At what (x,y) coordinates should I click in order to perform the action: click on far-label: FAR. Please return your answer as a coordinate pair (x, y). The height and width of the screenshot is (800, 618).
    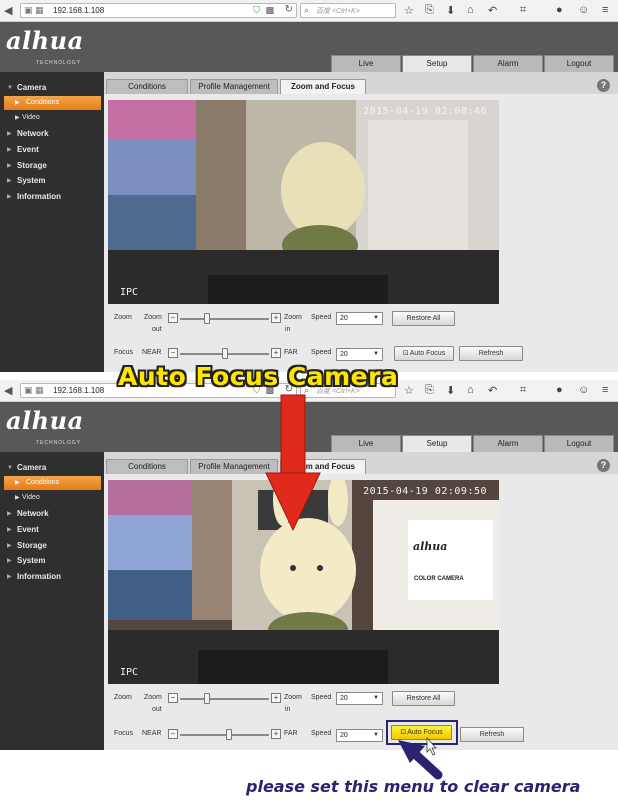
    Looking at the image, I should click on (291, 733).